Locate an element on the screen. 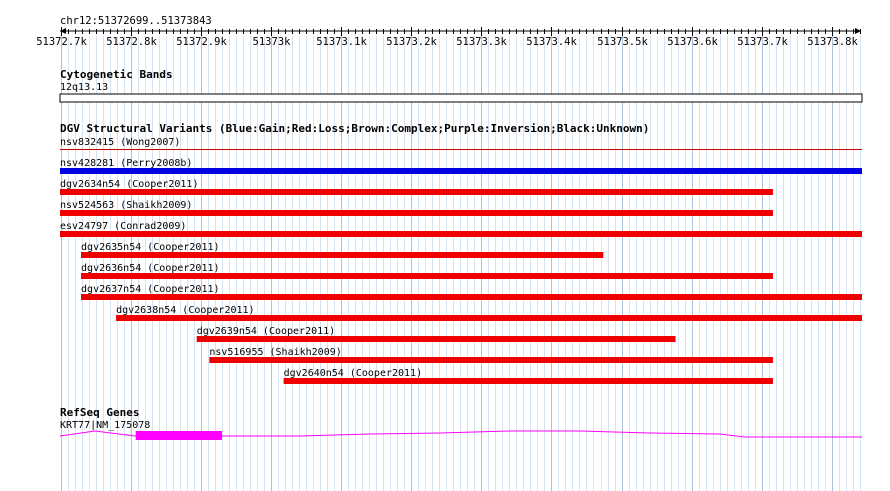 The height and width of the screenshot is (491, 890). dgv-feature: dgv2636n54 (Cooper2011) is located at coordinates (427, 271).